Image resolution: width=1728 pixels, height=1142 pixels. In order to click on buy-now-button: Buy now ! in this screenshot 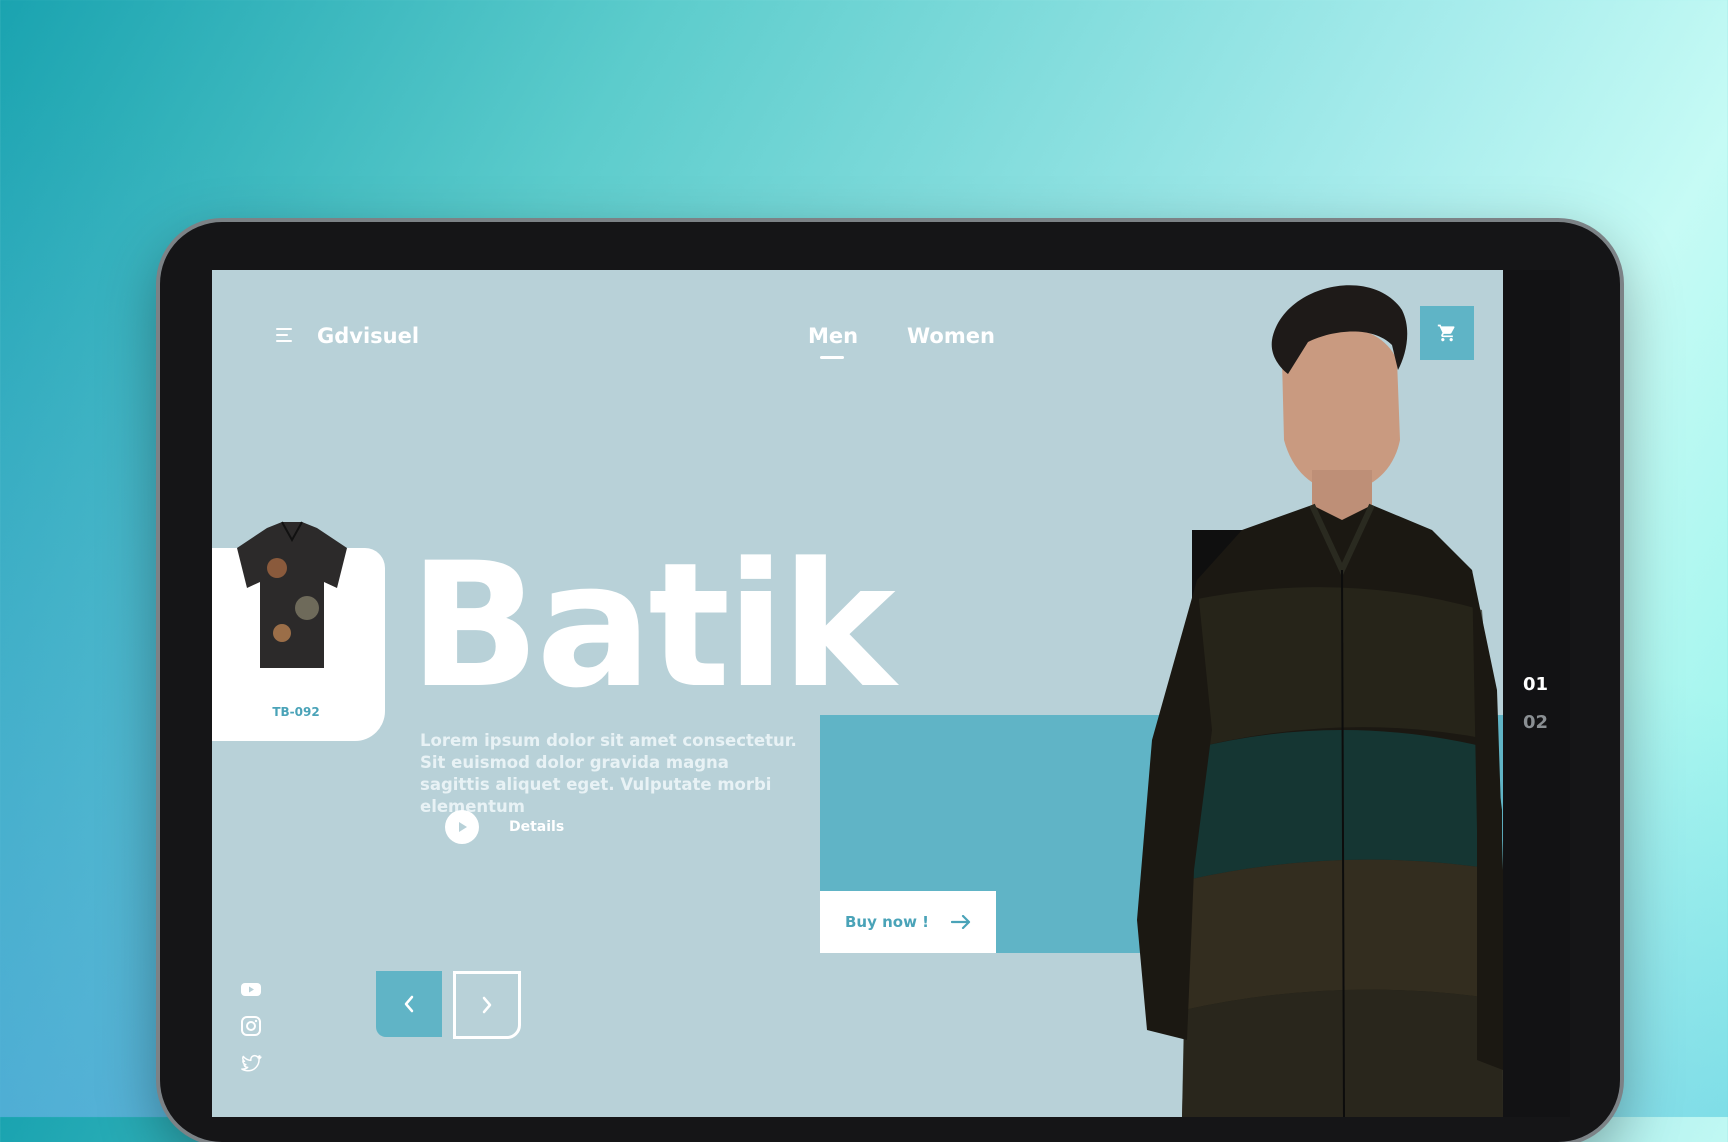, I will do `click(908, 922)`.